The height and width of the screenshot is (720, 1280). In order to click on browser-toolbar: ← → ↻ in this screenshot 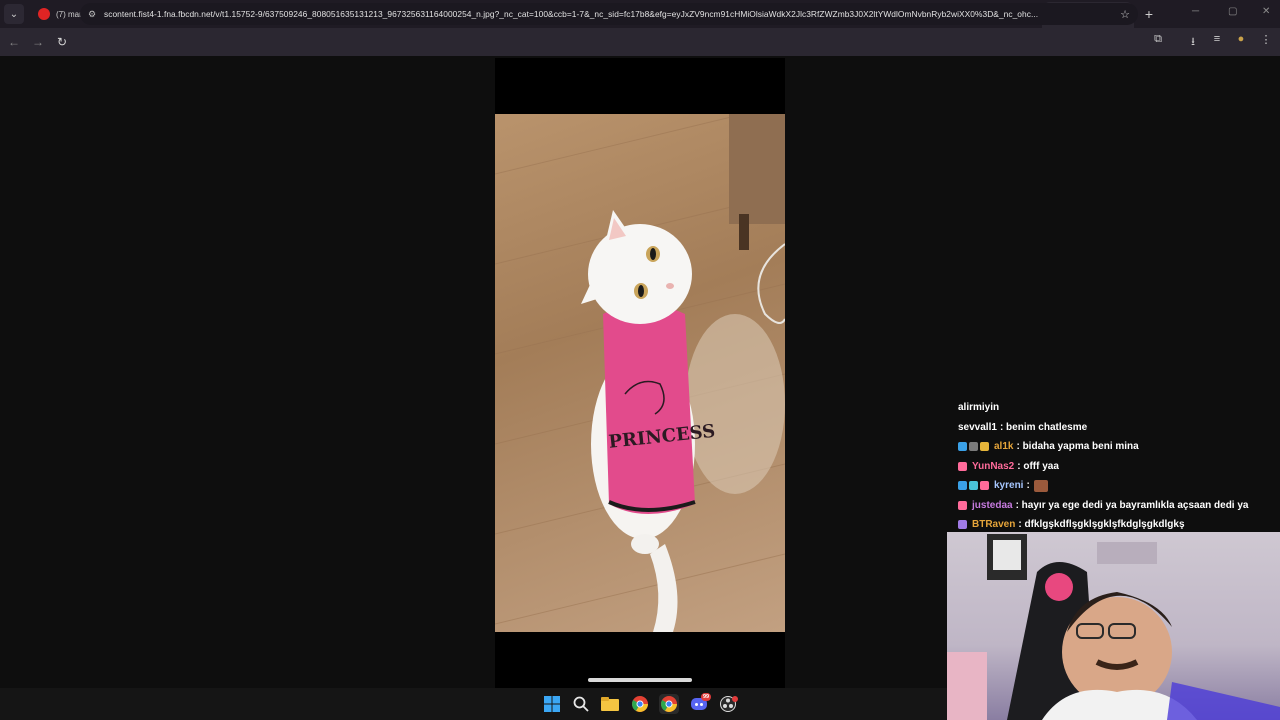, I will do `click(640, 42)`.